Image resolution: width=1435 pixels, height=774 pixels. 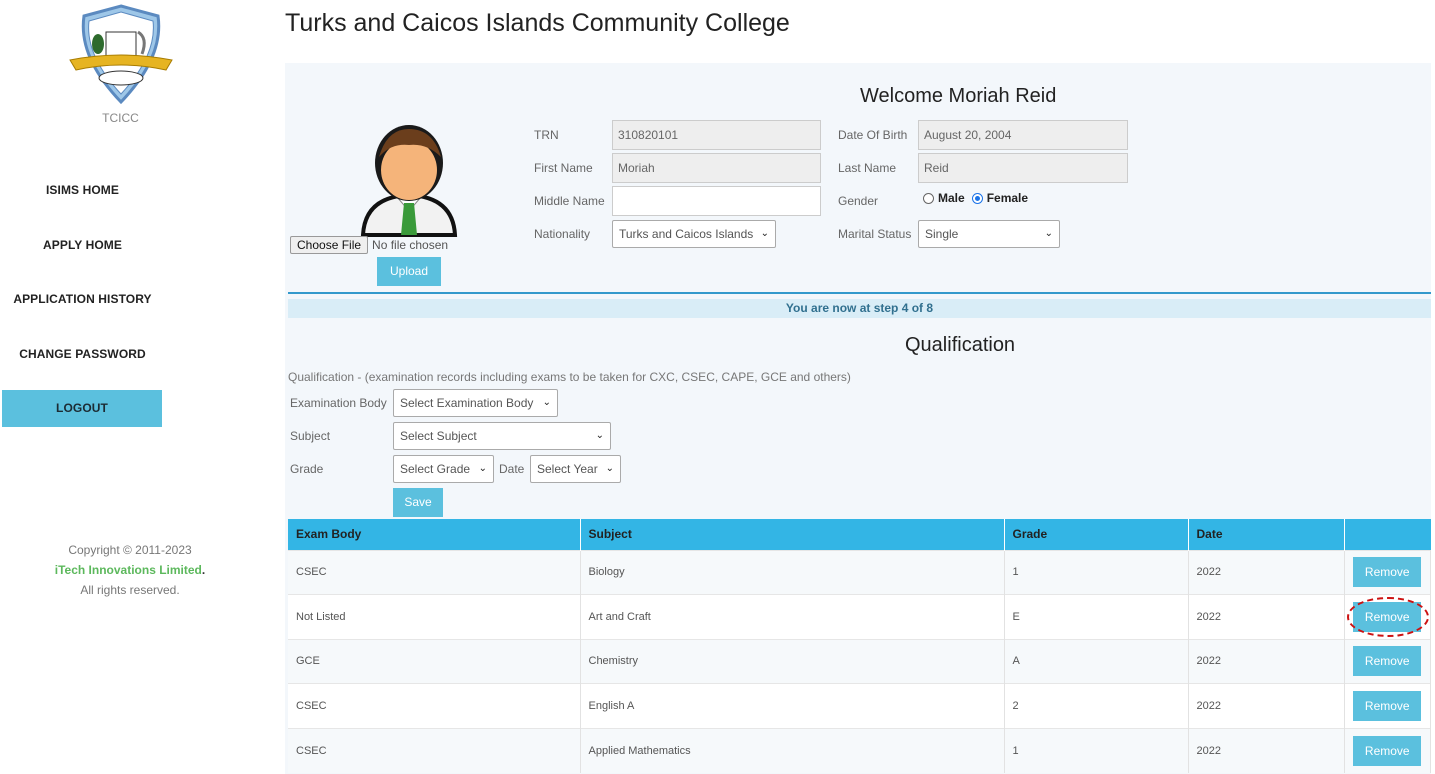 I want to click on company-link: iTech Innovations Limited, so click(x=128, y=570).